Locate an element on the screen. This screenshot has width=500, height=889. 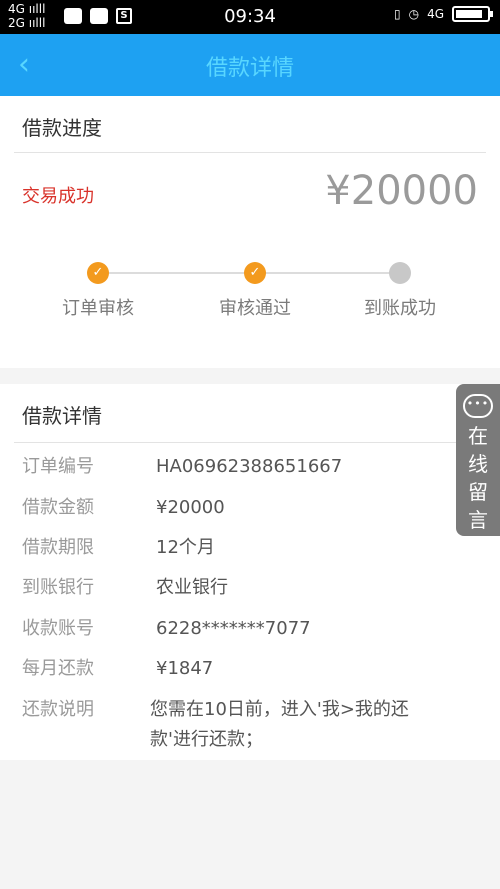
details-section-title: 借款详情 is located at coordinates (62, 416).